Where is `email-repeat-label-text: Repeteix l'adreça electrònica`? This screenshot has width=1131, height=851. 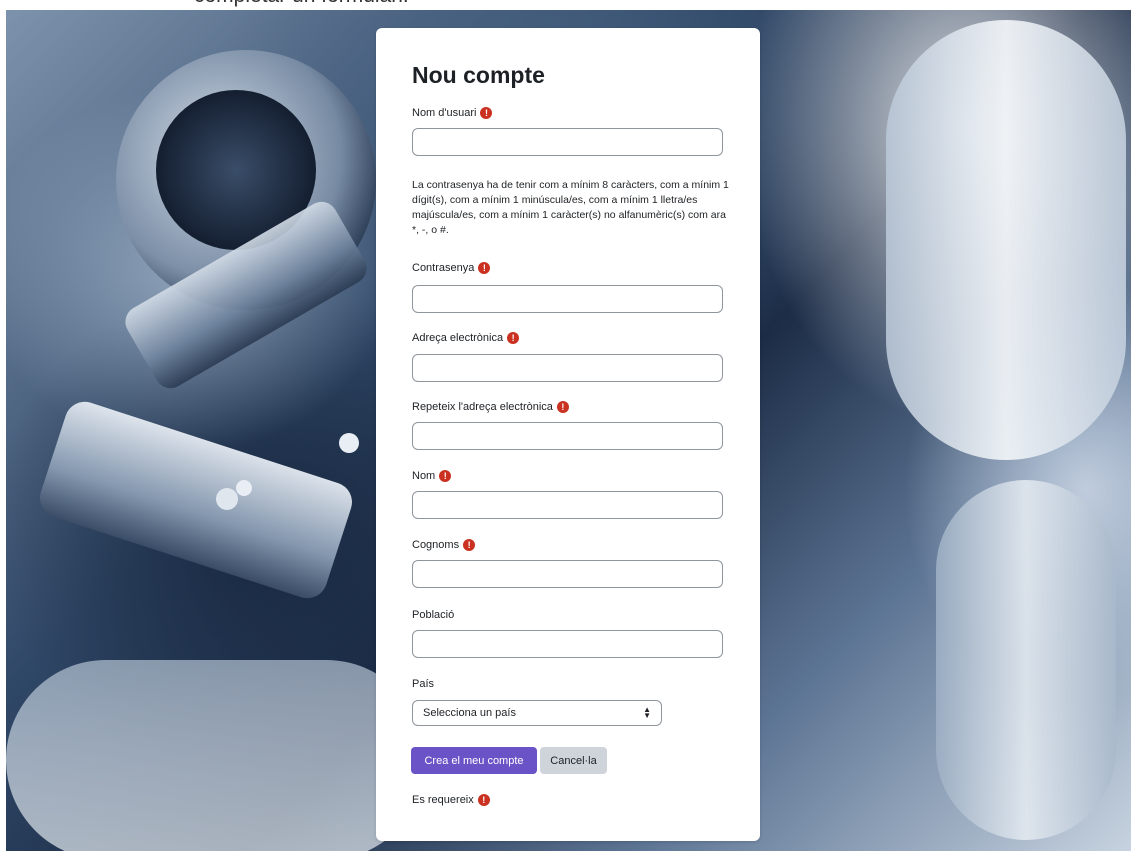
email-repeat-label-text: Repeteix l'adreça electrònica is located at coordinates (482, 407).